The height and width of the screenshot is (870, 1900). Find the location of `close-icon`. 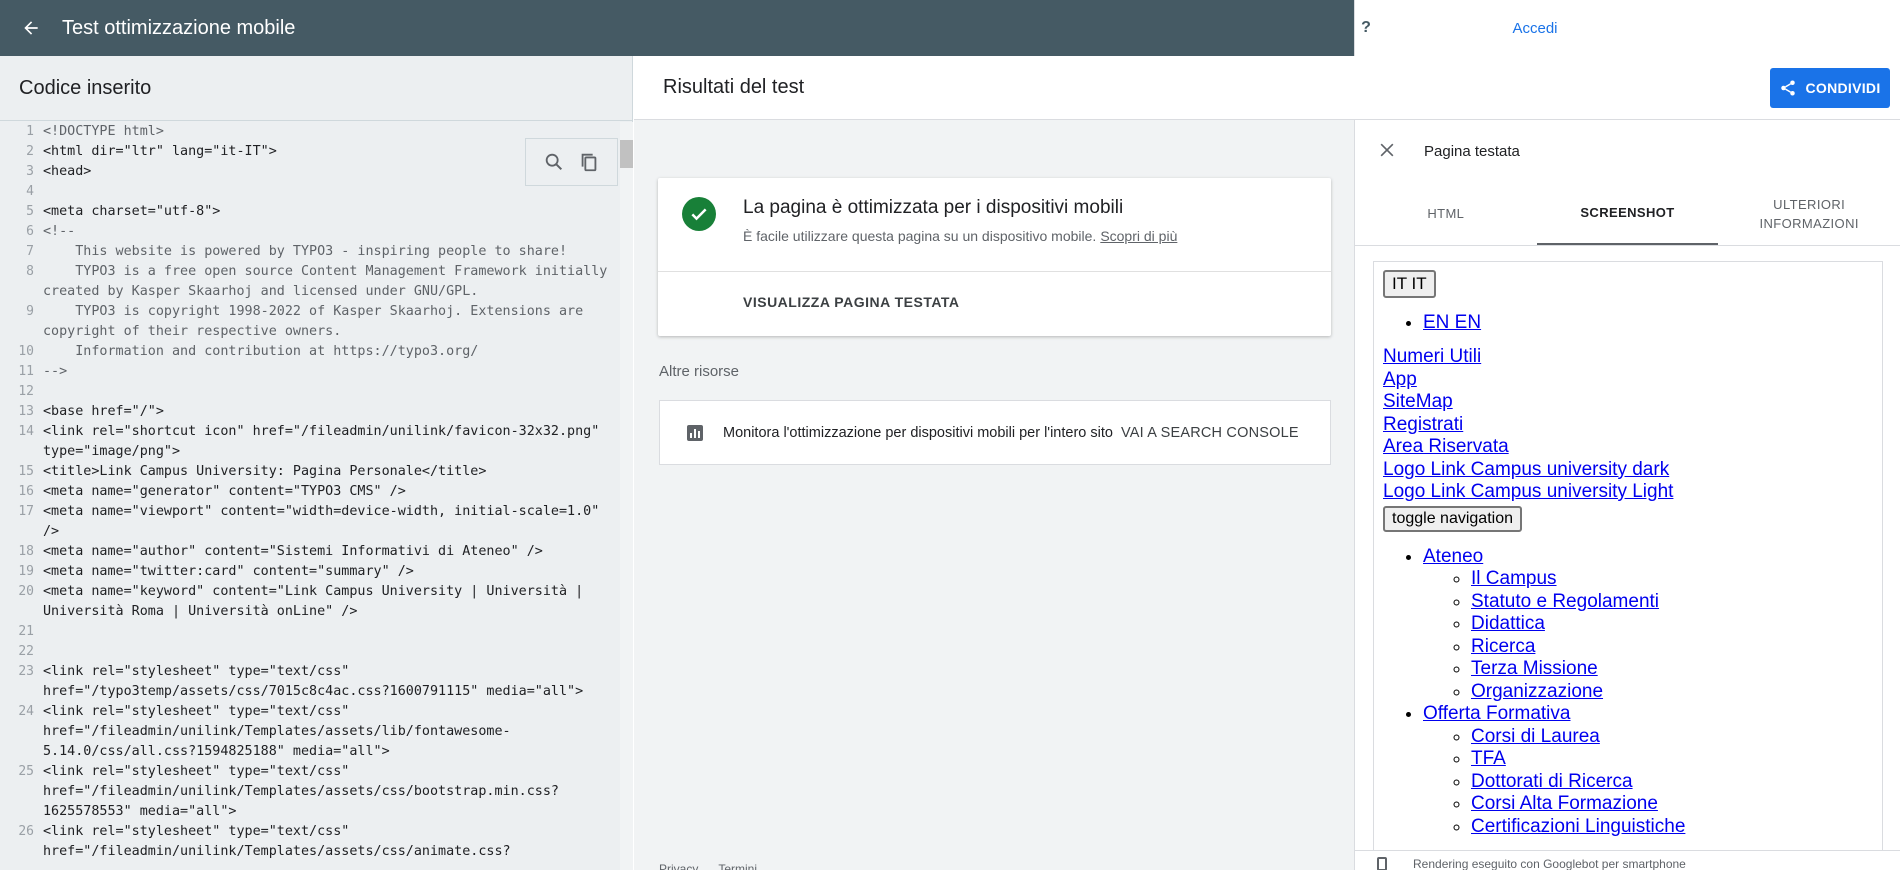

close-icon is located at coordinates (1387, 150).